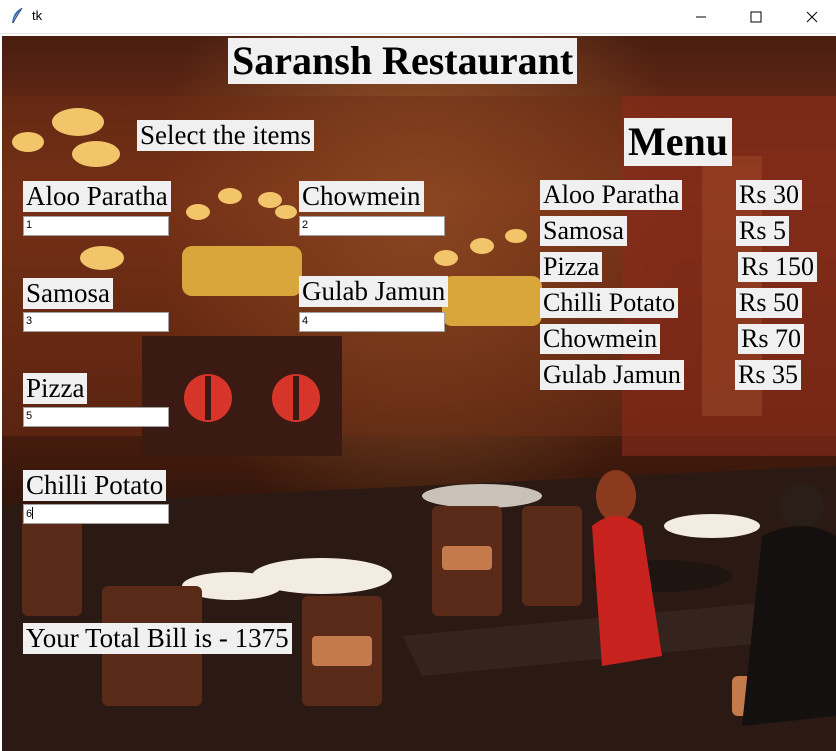 The image size is (836, 751). I want to click on close-button, so click(812, 16).